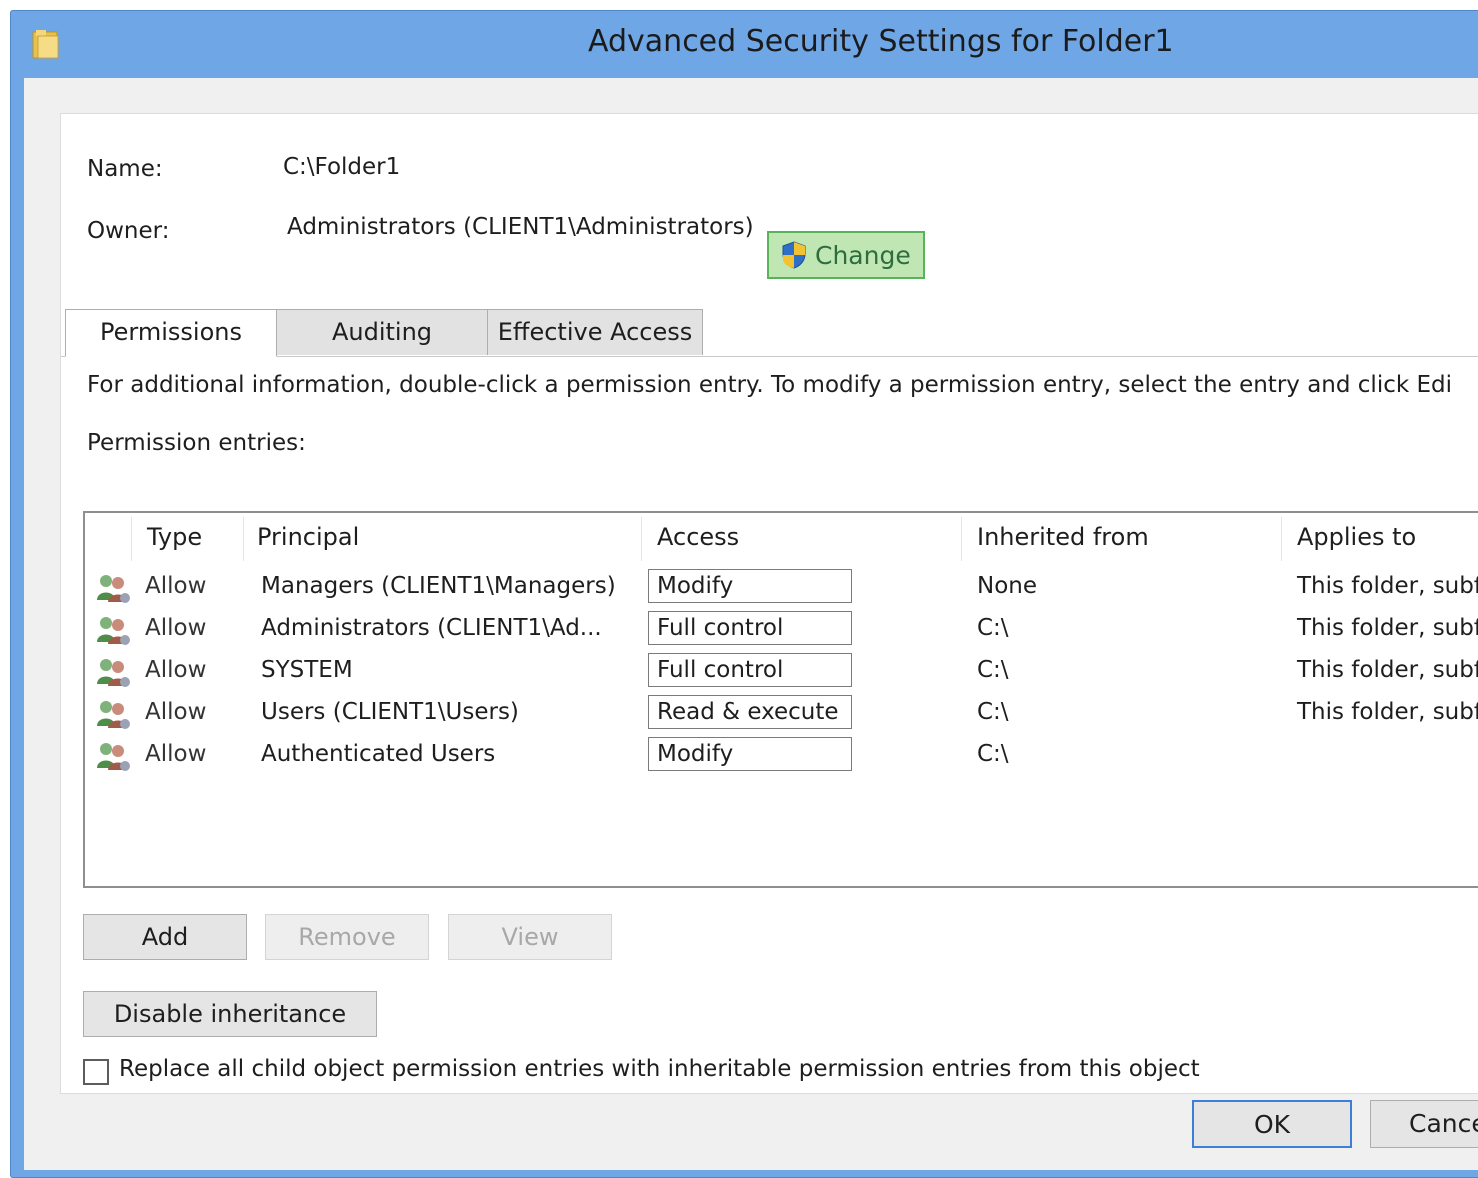 Image resolution: width=1478 pixels, height=1178 pixels. I want to click on add-button: Add, so click(165, 937).